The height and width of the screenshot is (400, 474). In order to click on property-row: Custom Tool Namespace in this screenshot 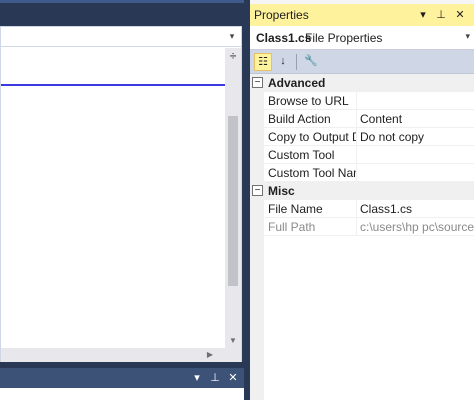, I will do `click(362, 173)`.